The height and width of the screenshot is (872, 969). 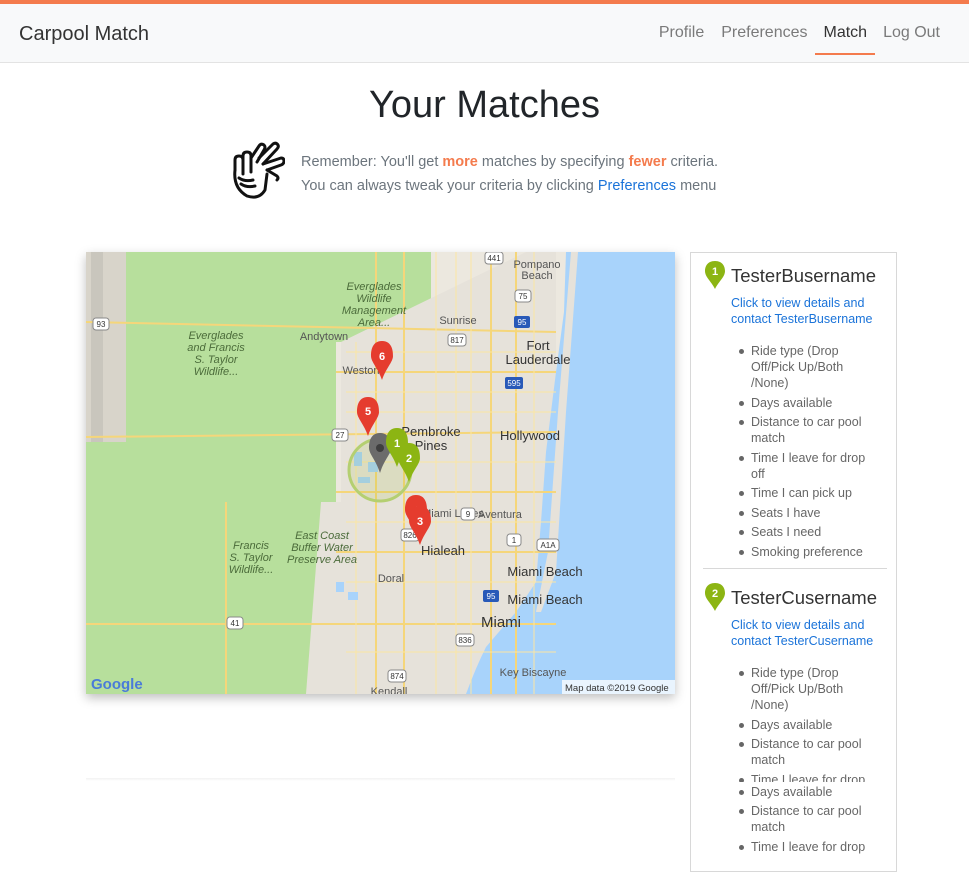 I want to click on criteria-line: Smoking preference, so click(x=807, y=551).